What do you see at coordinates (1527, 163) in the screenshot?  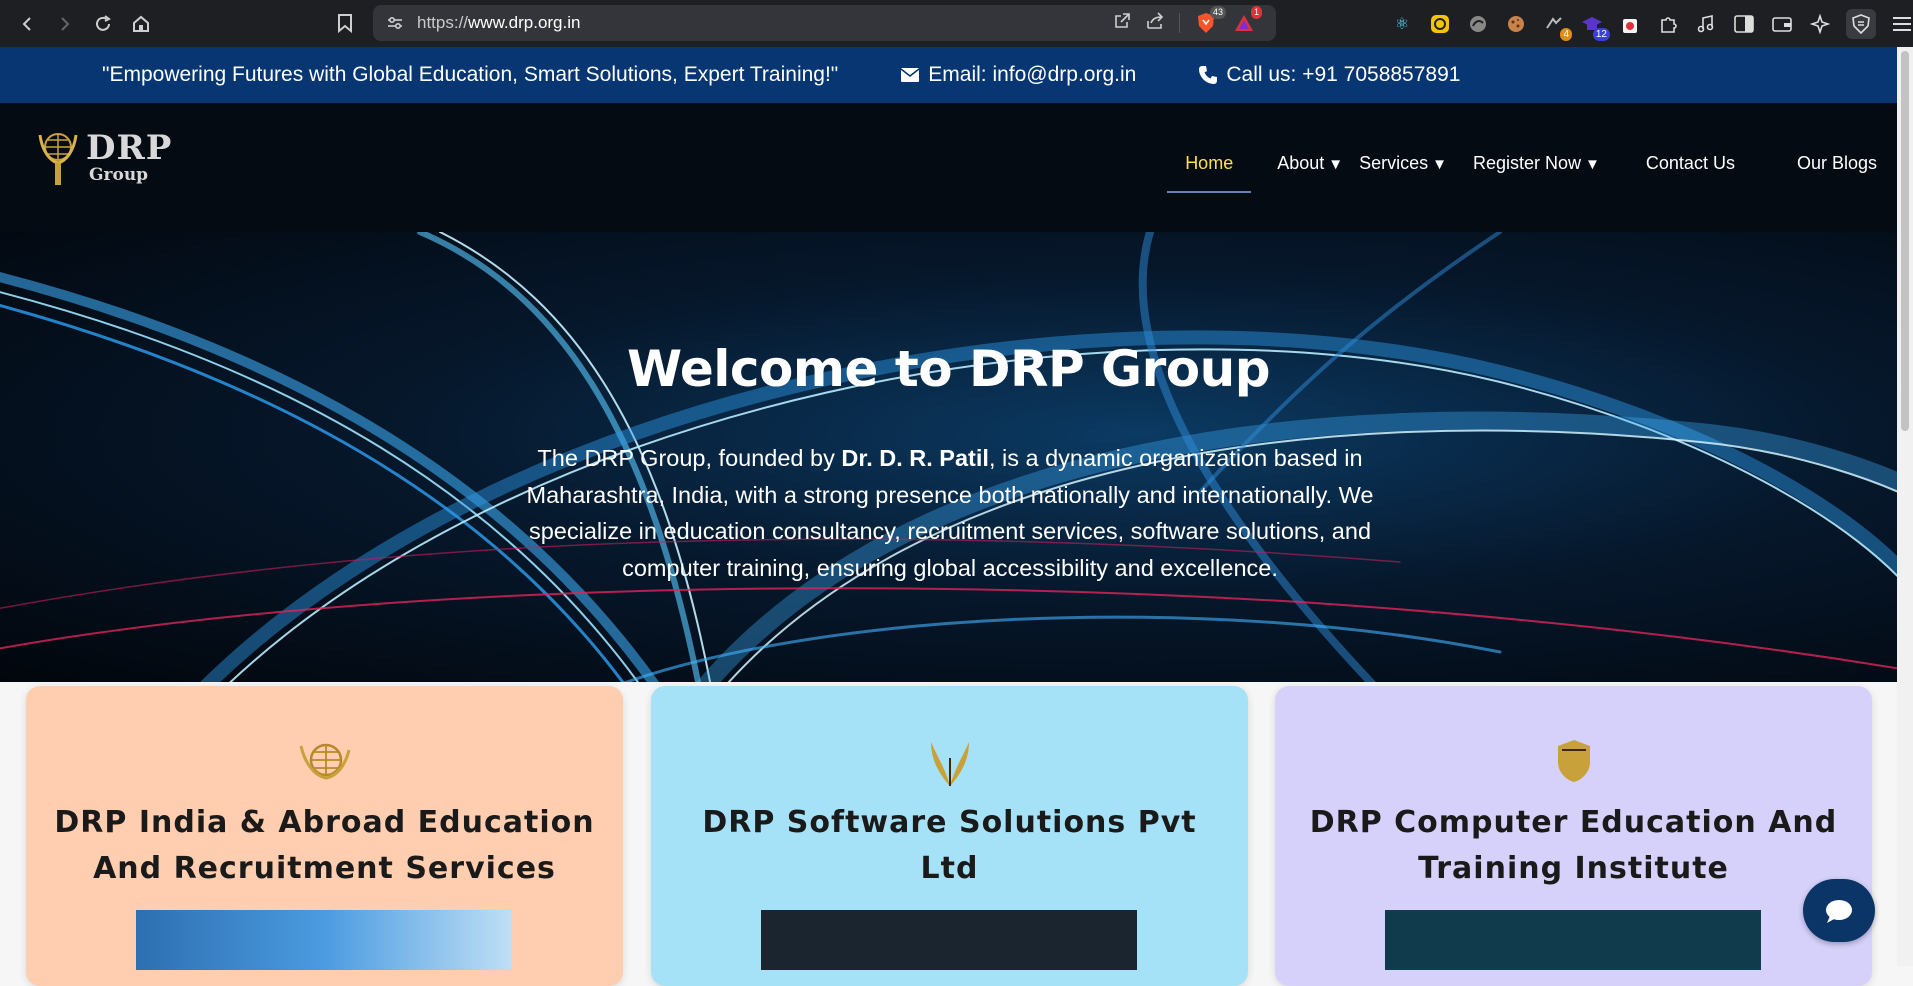 I see `nav-register-label: Register Now` at bounding box center [1527, 163].